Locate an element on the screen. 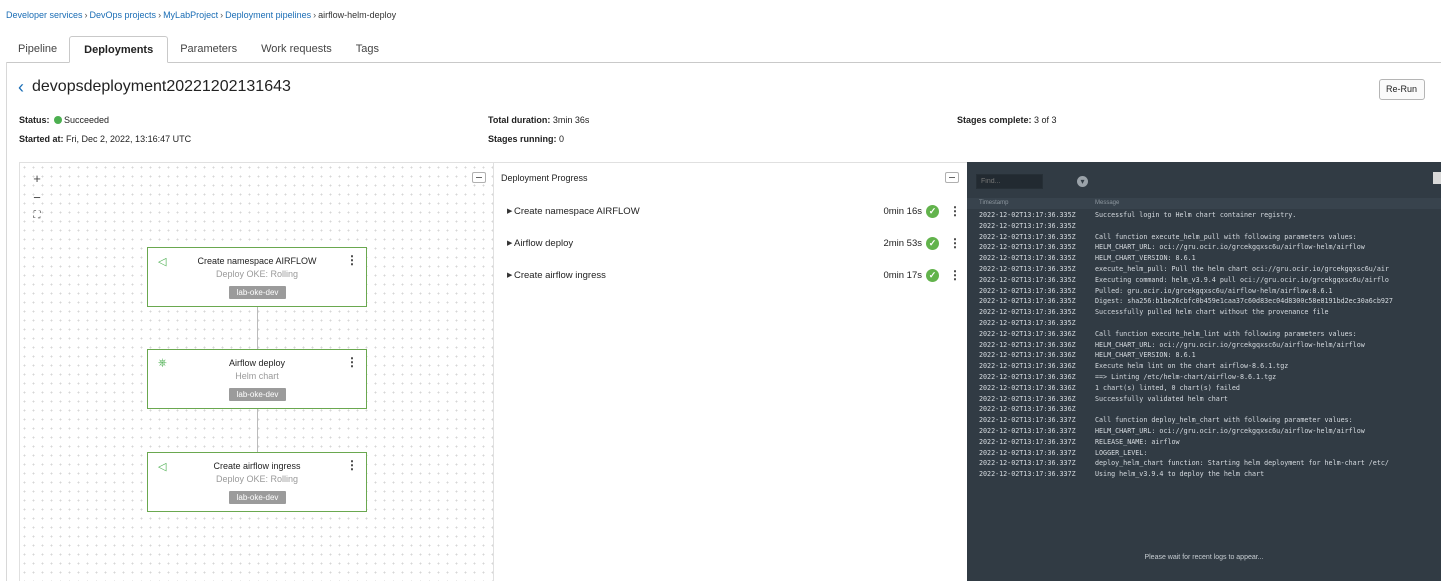 The height and width of the screenshot is (581, 1441). running-label: Stages running: is located at coordinates (522, 139).